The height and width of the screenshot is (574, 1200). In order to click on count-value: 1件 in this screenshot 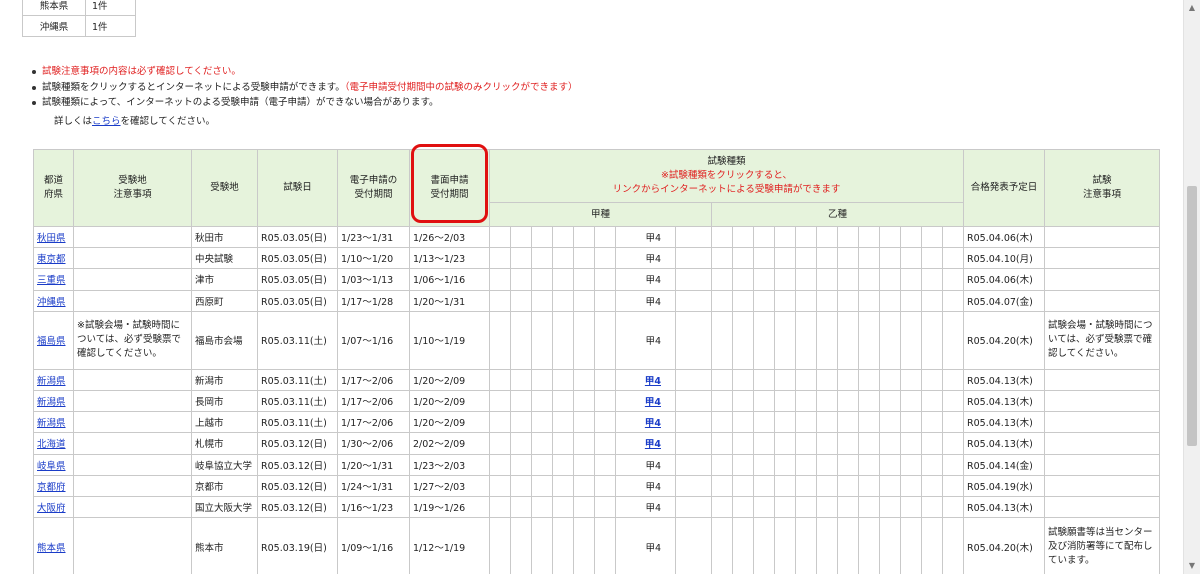, I will do `click(110, 8)`.